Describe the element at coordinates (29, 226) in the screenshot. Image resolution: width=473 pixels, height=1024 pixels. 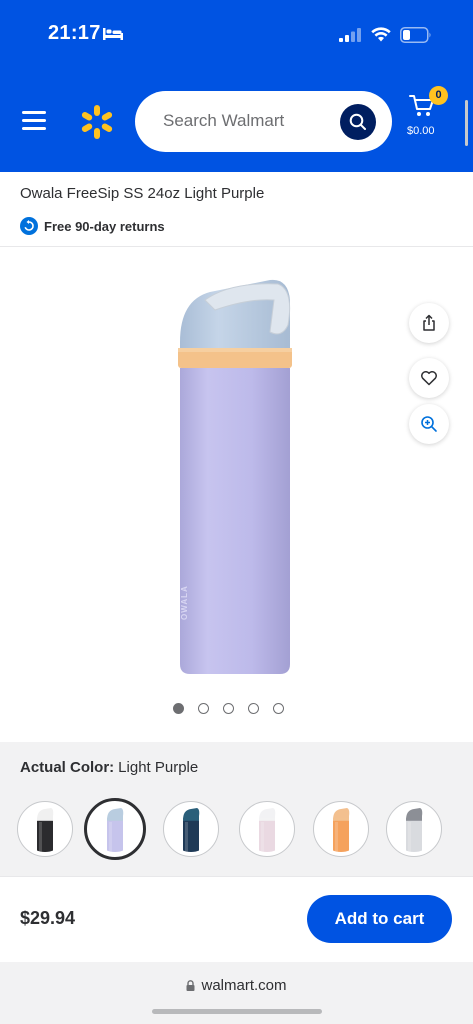
I see `returns-icon` at that location.